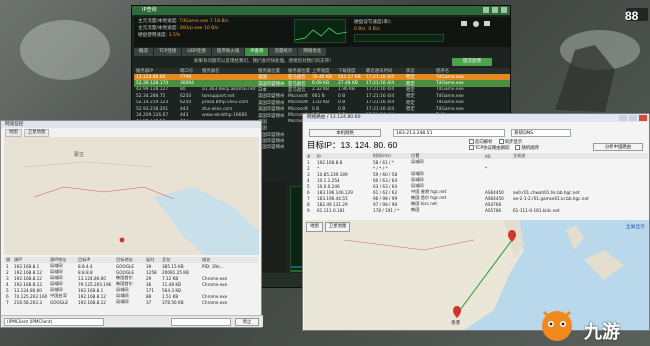 Image resolution: width=650 pixels, height=346 pixels. I want to click on table-cell: a1.363.decp.akamai.net, so click(229, 90).